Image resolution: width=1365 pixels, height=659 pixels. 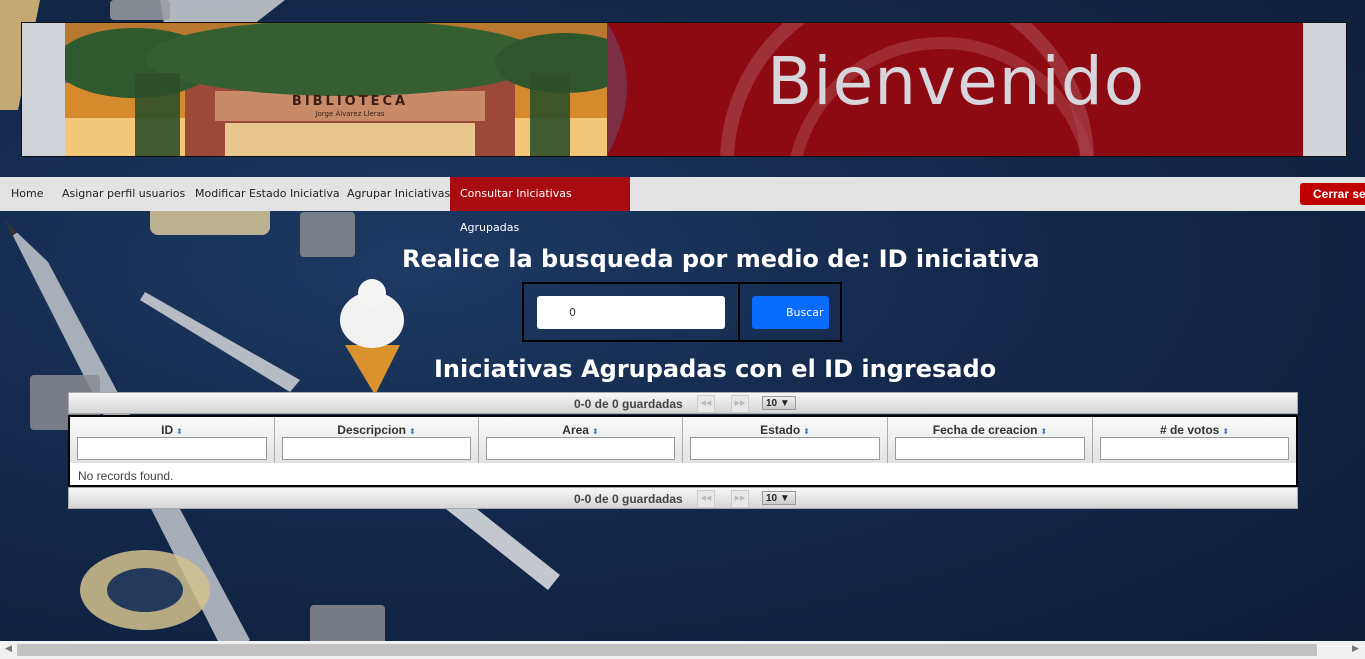 I want to click on column-header-estado: Estado ⬍, so click(x=785, y=440).